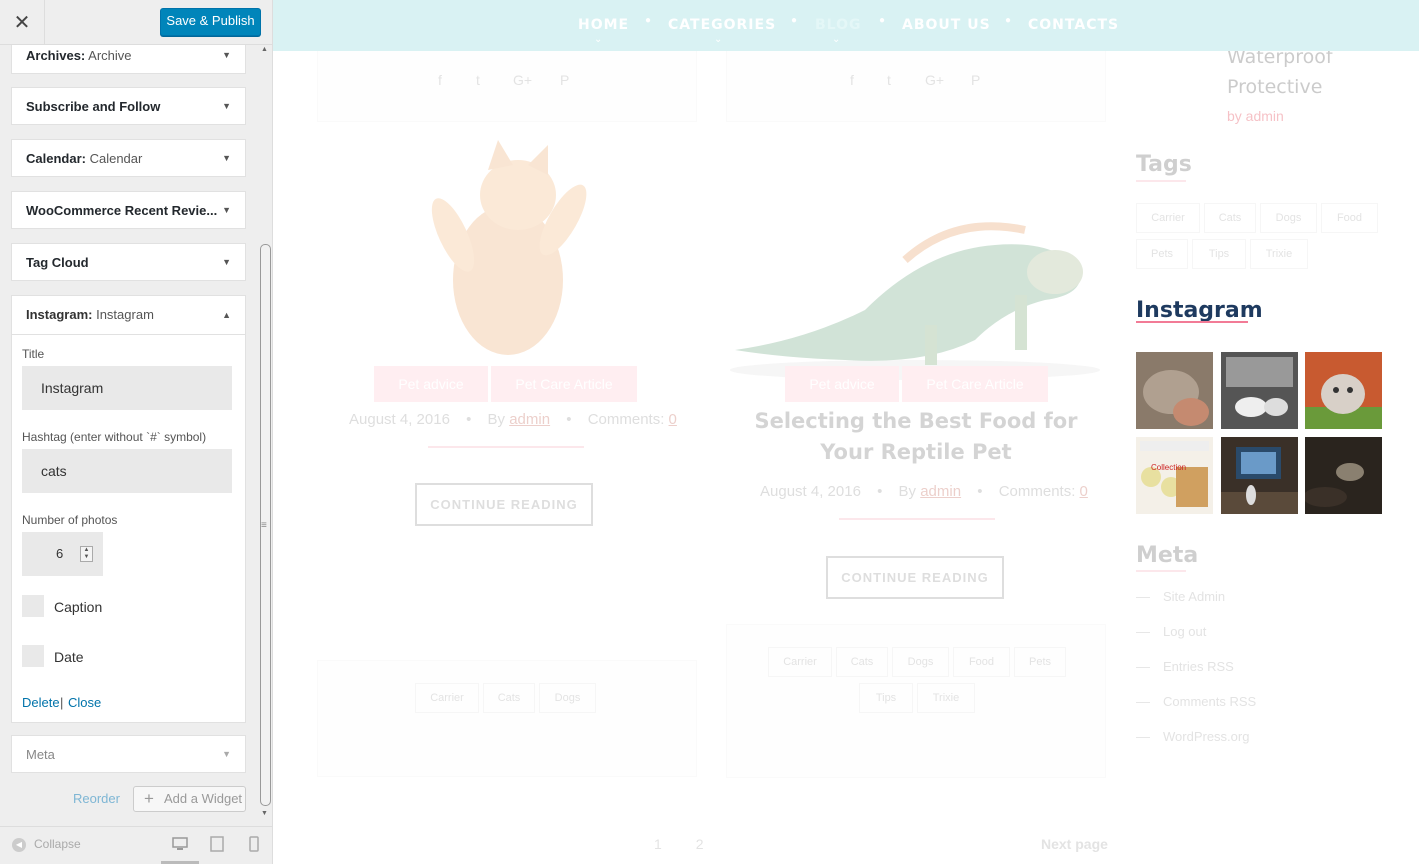 The image size is (1419, 864). I want to click on widget-subscribe-follow: Subscribe and Follow ▼, so click(128, 106).